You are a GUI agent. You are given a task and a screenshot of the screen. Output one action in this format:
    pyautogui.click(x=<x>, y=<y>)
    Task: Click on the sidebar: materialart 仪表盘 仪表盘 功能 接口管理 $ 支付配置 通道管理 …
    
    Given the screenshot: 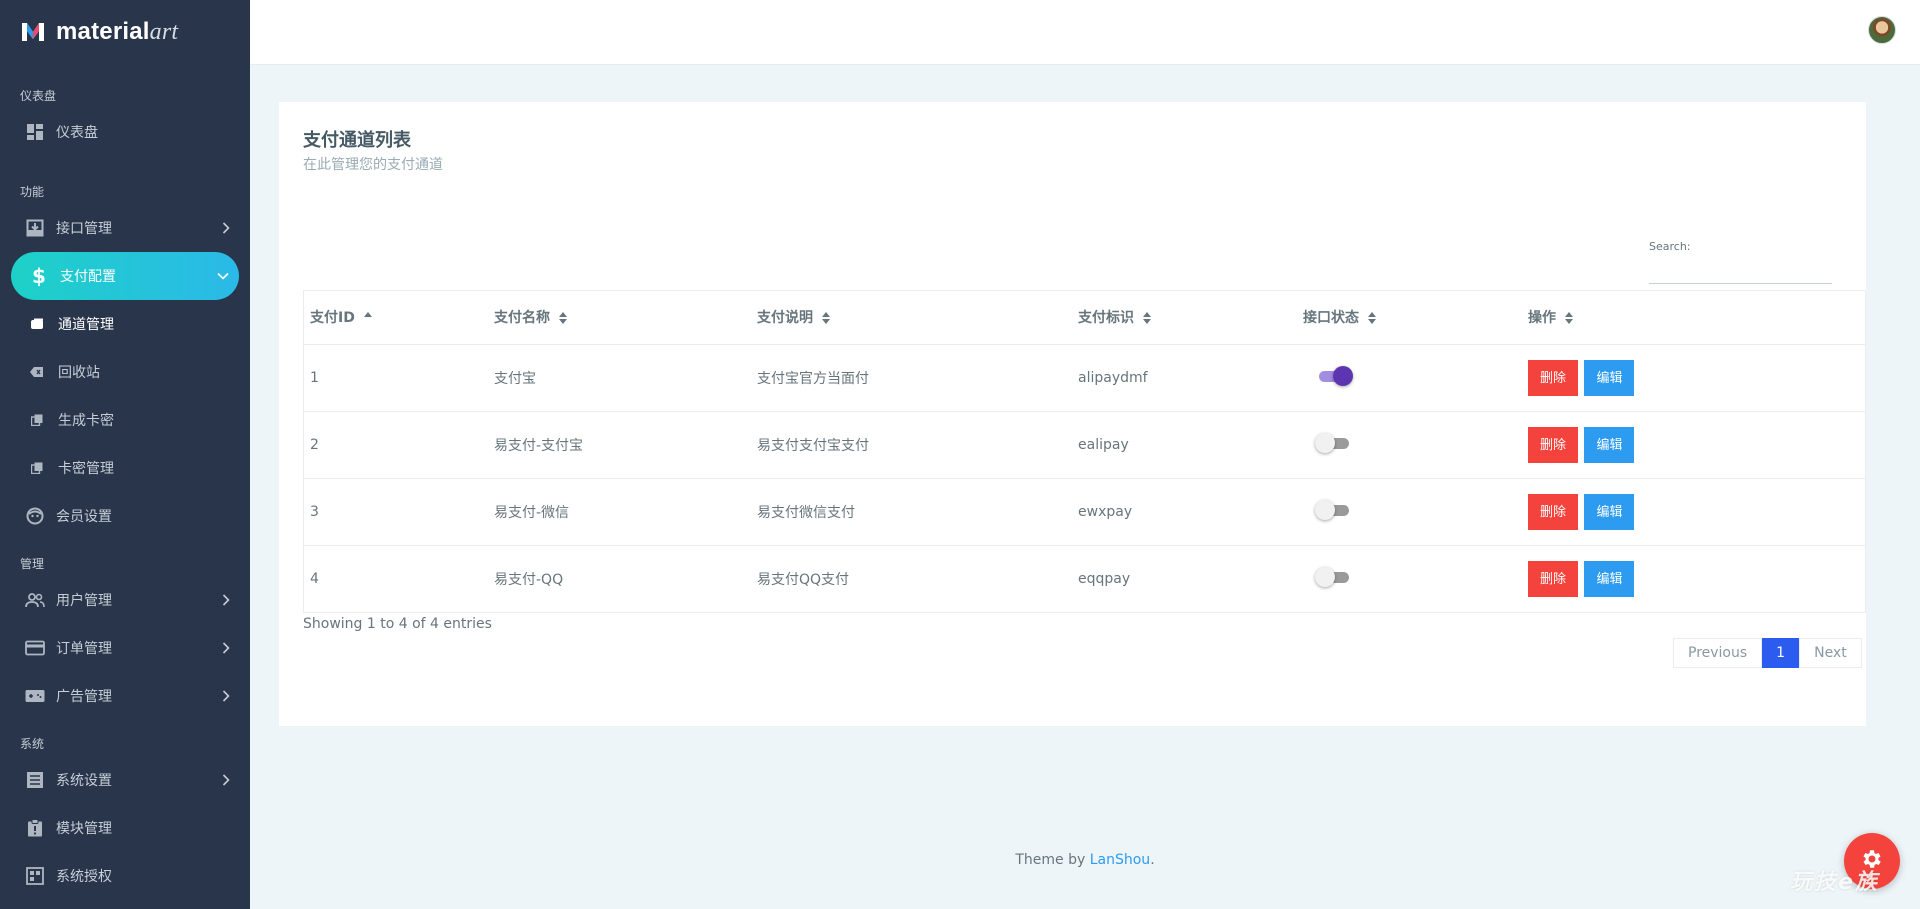 What is the action you would take?
    pyautogui.click(x=125, y=454)
    